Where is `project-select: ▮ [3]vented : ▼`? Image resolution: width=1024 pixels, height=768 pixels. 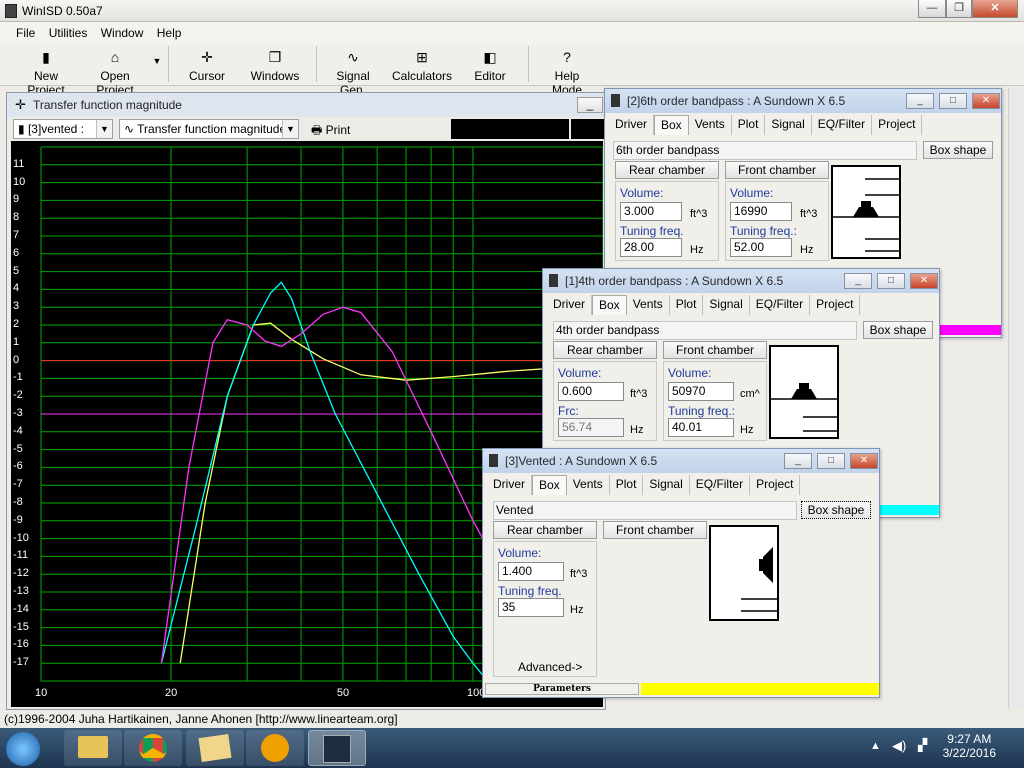
project-select: ▮ [3]vented : ▼ is located at coordinates (63, 129).